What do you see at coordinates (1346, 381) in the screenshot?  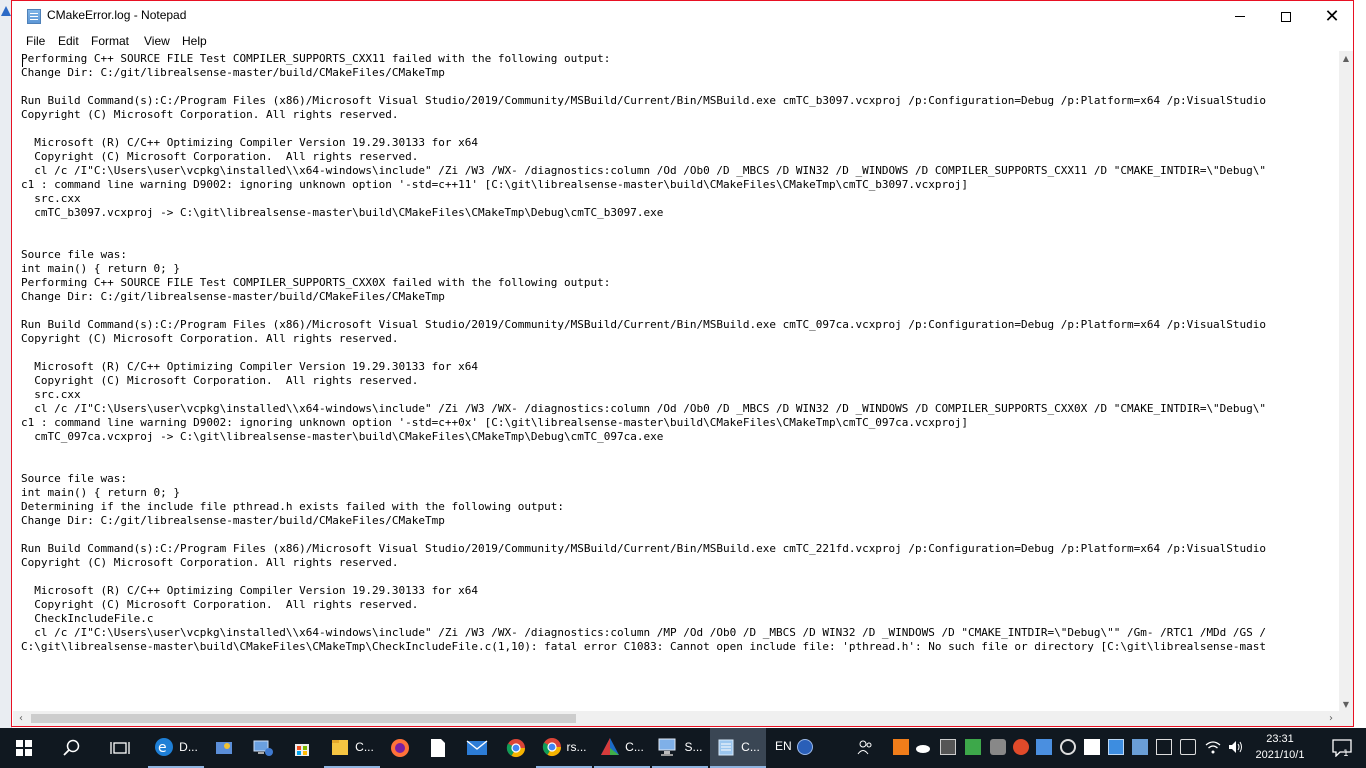 I see `vertical-scrollbar: ▲ ▼` at bounding box center [1346, 381].